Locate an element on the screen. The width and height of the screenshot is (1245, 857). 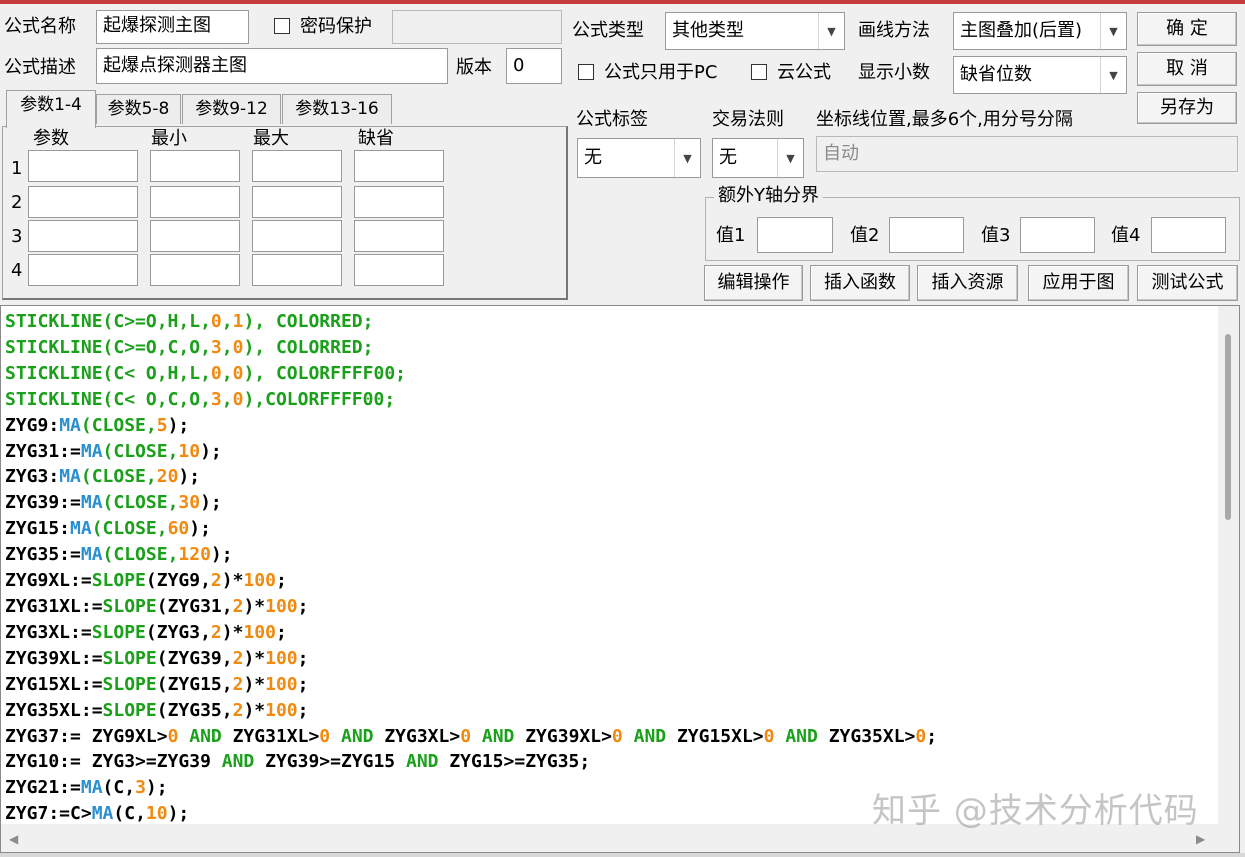
formula-desc-input: 起爆点探测器主图 is located at coordinates (272, 66).